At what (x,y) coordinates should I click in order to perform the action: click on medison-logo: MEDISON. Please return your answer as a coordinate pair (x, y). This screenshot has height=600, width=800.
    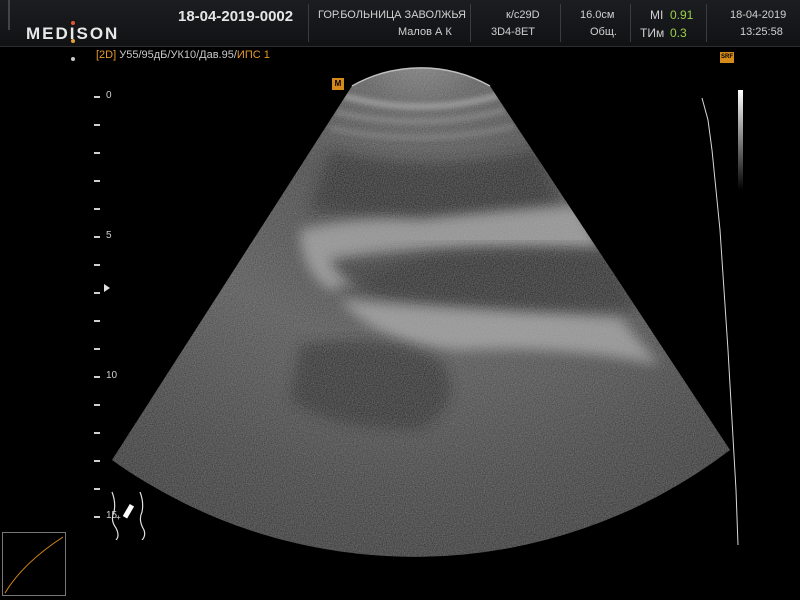
    Looking at the image, I should click on (62, 33).